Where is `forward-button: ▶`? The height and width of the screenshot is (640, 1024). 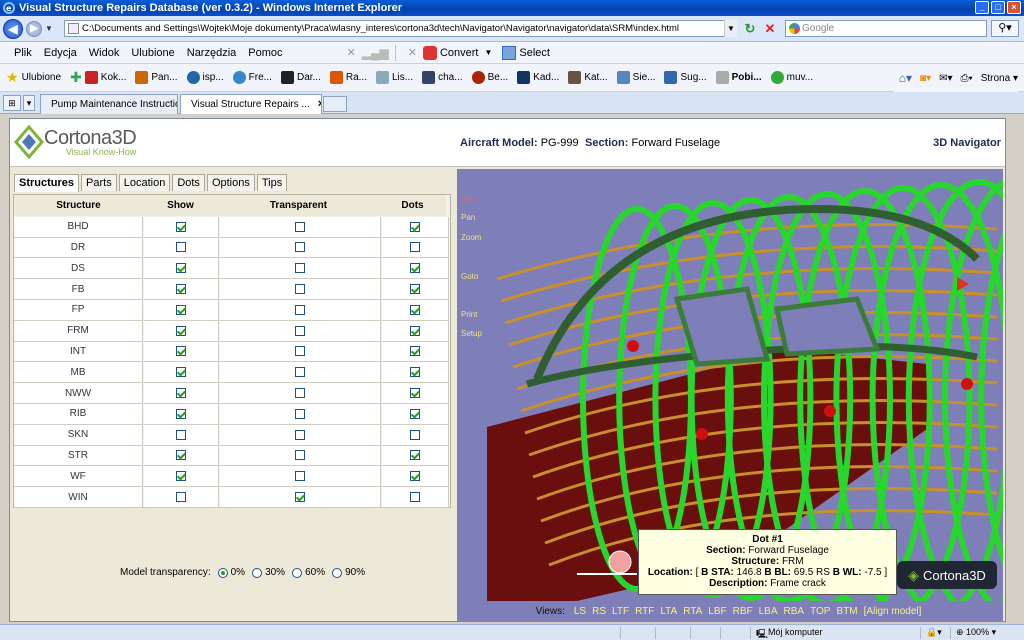
forward-button: ▶ is located at coordinates (34, 28).